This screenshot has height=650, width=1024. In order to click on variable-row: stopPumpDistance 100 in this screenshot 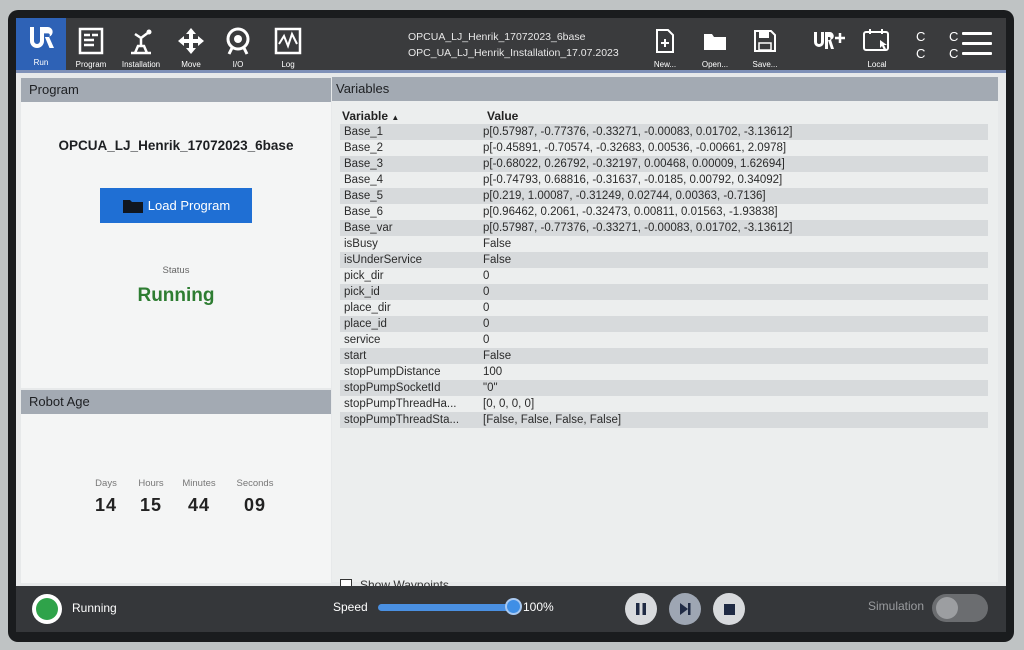, I will do `click(664, 372)`.